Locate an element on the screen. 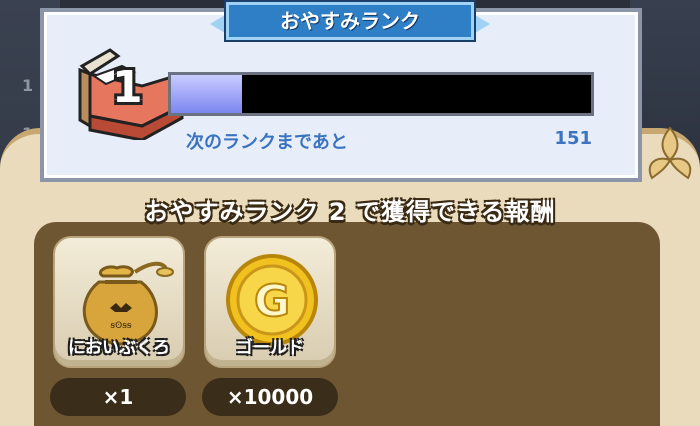  reward-item-name: においぶくろ is located at coordinates (119, 348).